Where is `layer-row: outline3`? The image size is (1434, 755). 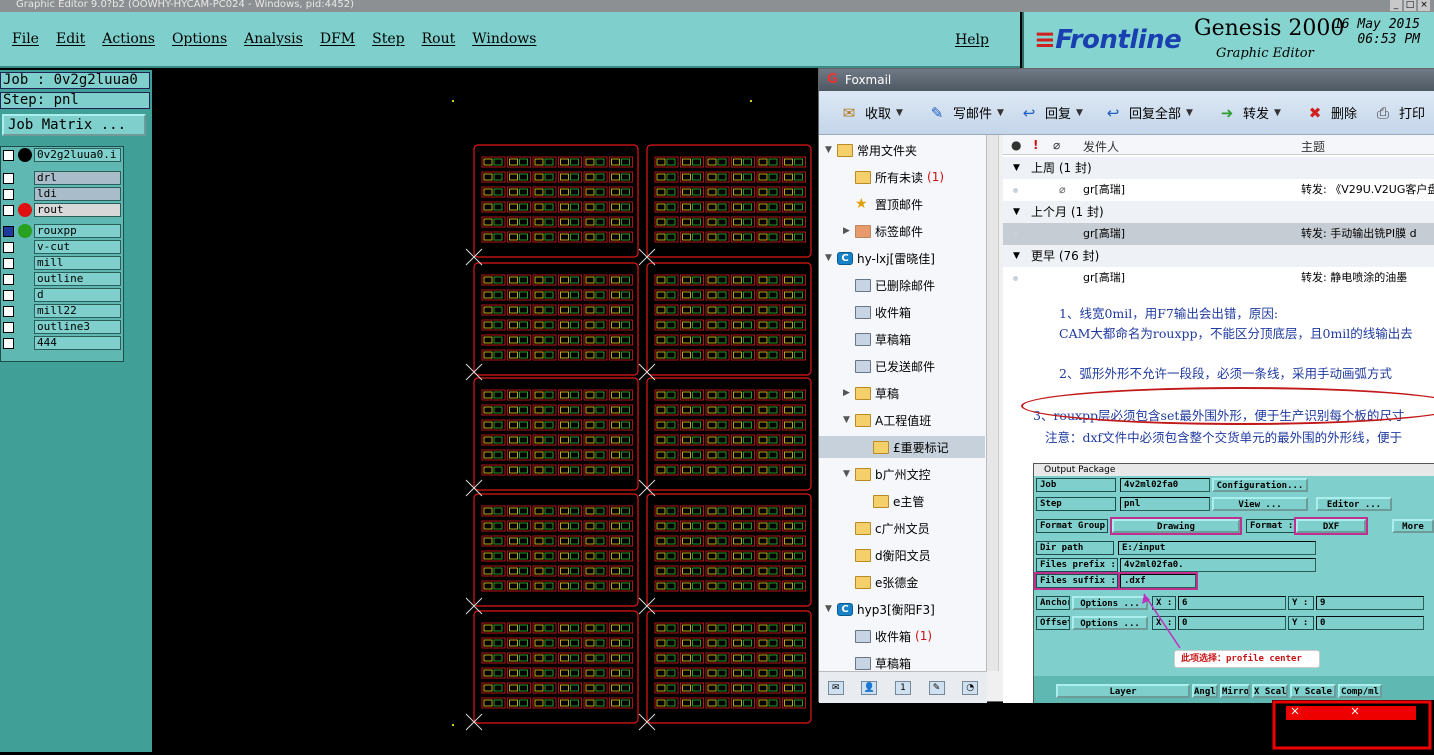
layer-row: outline3 is located at coordinates (62, 327).